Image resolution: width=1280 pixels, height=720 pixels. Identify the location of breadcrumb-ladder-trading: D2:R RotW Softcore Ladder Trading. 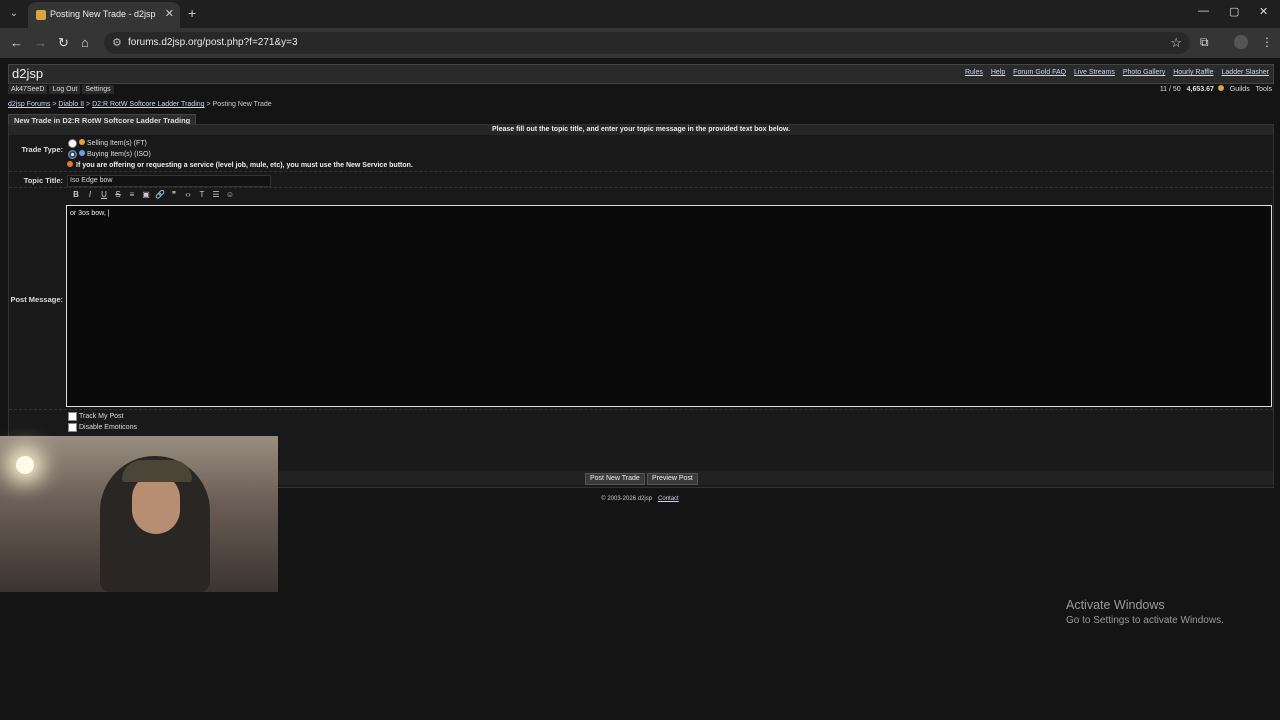
(148, 104).